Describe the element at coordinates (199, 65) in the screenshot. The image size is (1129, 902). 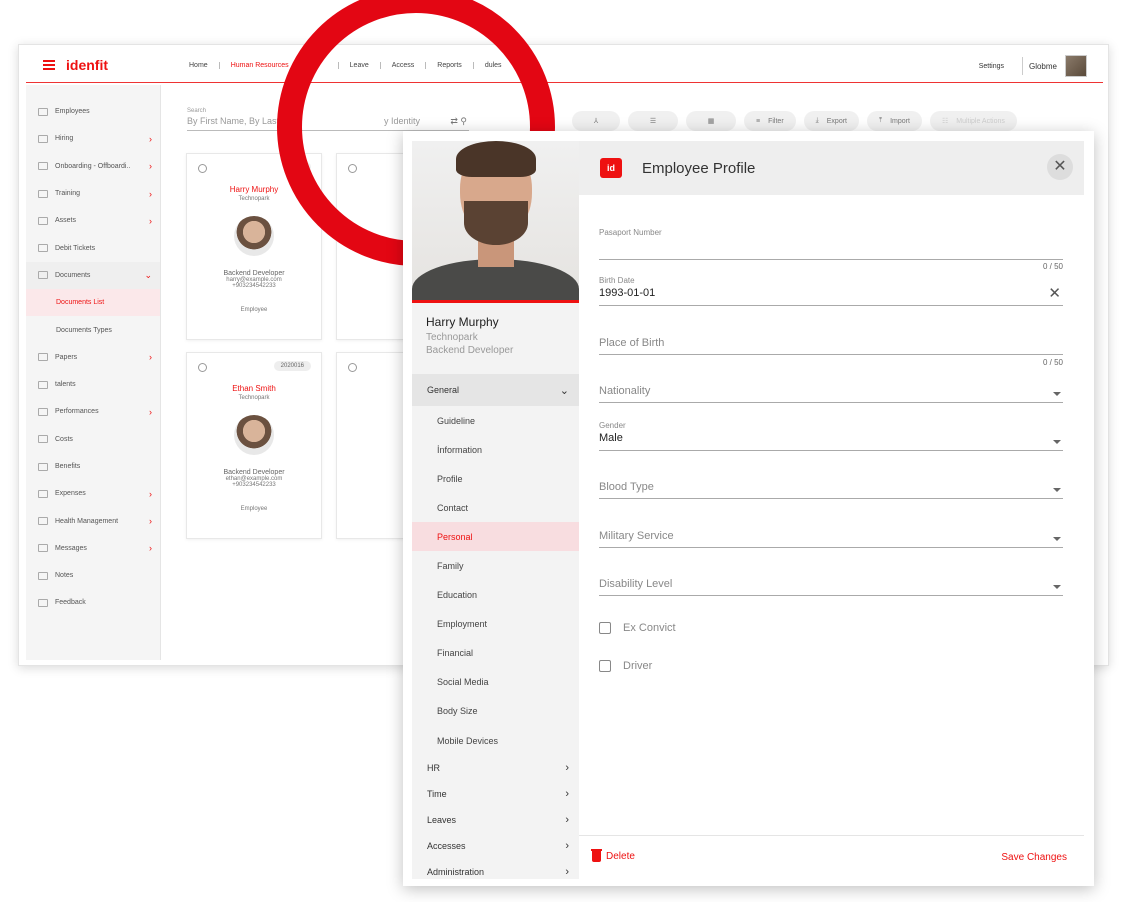
I see `nav-home: Home` at that location.